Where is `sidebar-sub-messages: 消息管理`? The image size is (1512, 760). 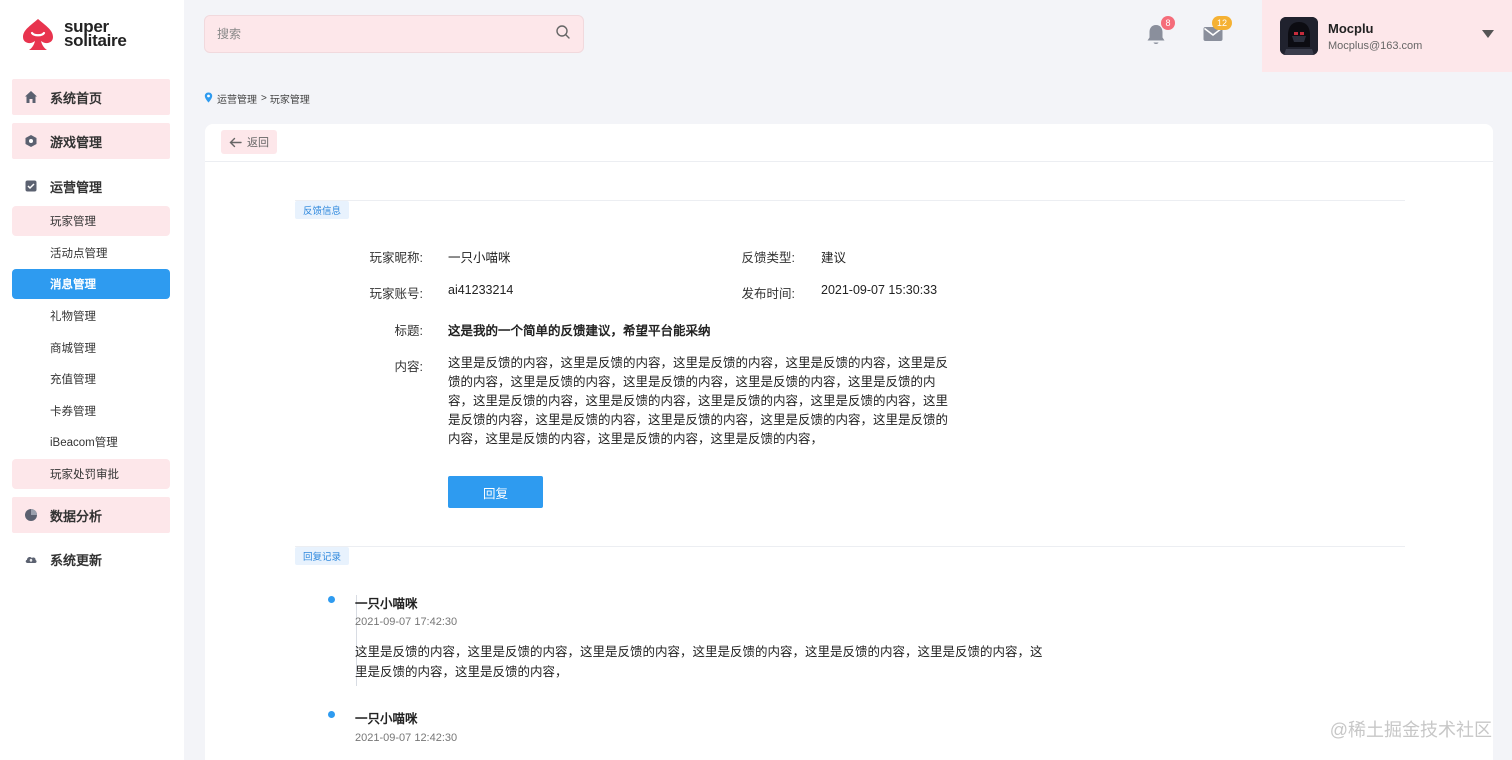 sidebar-sub-messages: 消息管理 is located at coordinates (91, 284).